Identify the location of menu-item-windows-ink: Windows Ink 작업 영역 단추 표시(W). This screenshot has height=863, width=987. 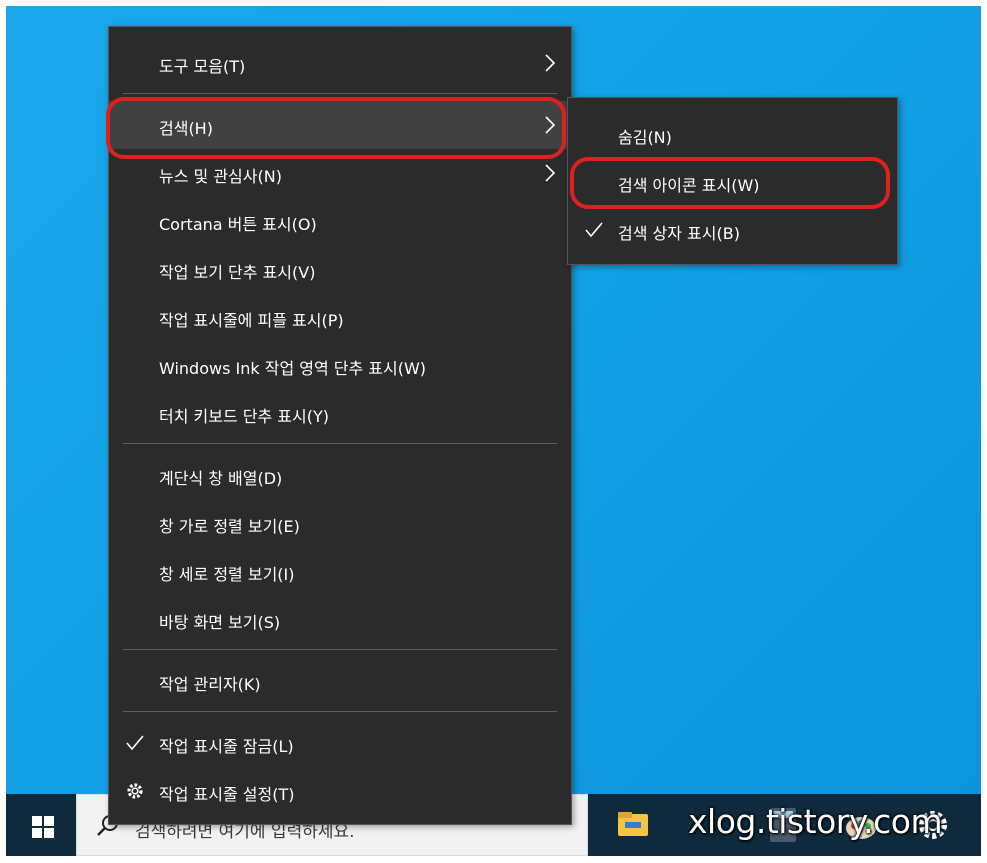
(340, 365).